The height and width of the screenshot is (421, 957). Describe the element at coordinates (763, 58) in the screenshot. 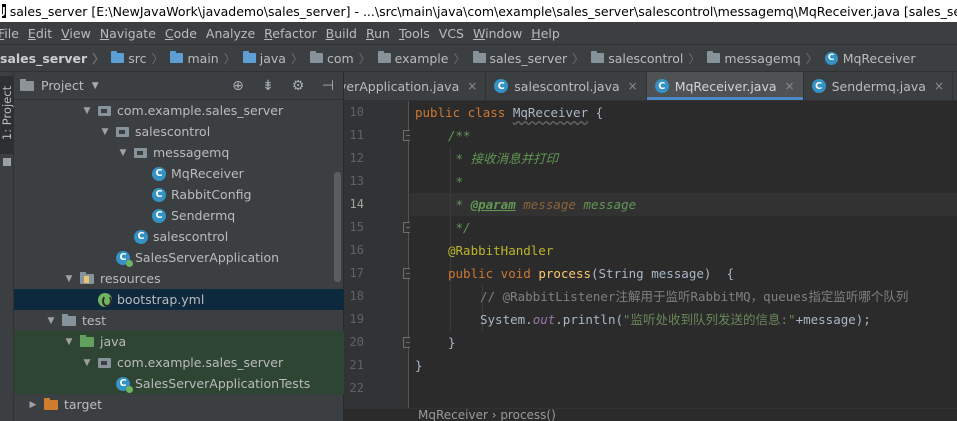

I see `breadcrumb-item: messagemq 〉` at that location.